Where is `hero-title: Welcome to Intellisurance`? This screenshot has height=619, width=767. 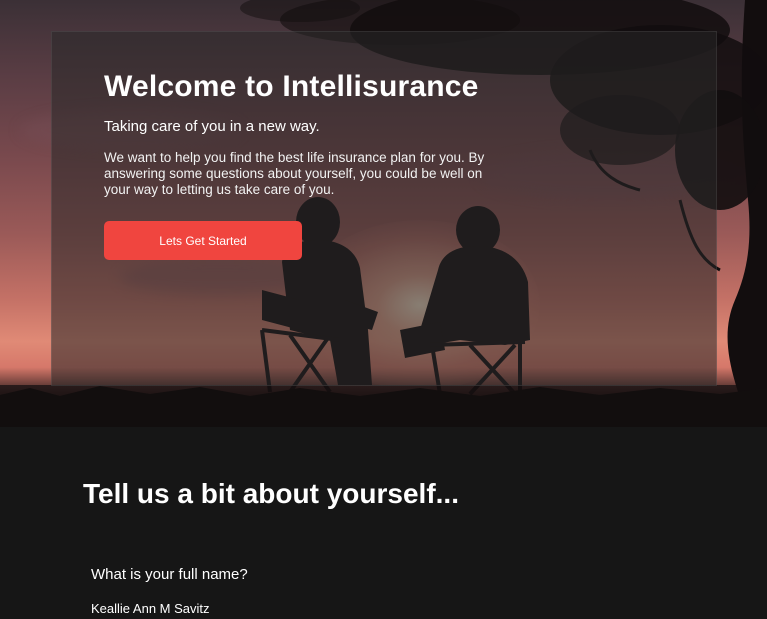
hero-title: Welcome to Intellisurance is located at coordinates (291, 86).